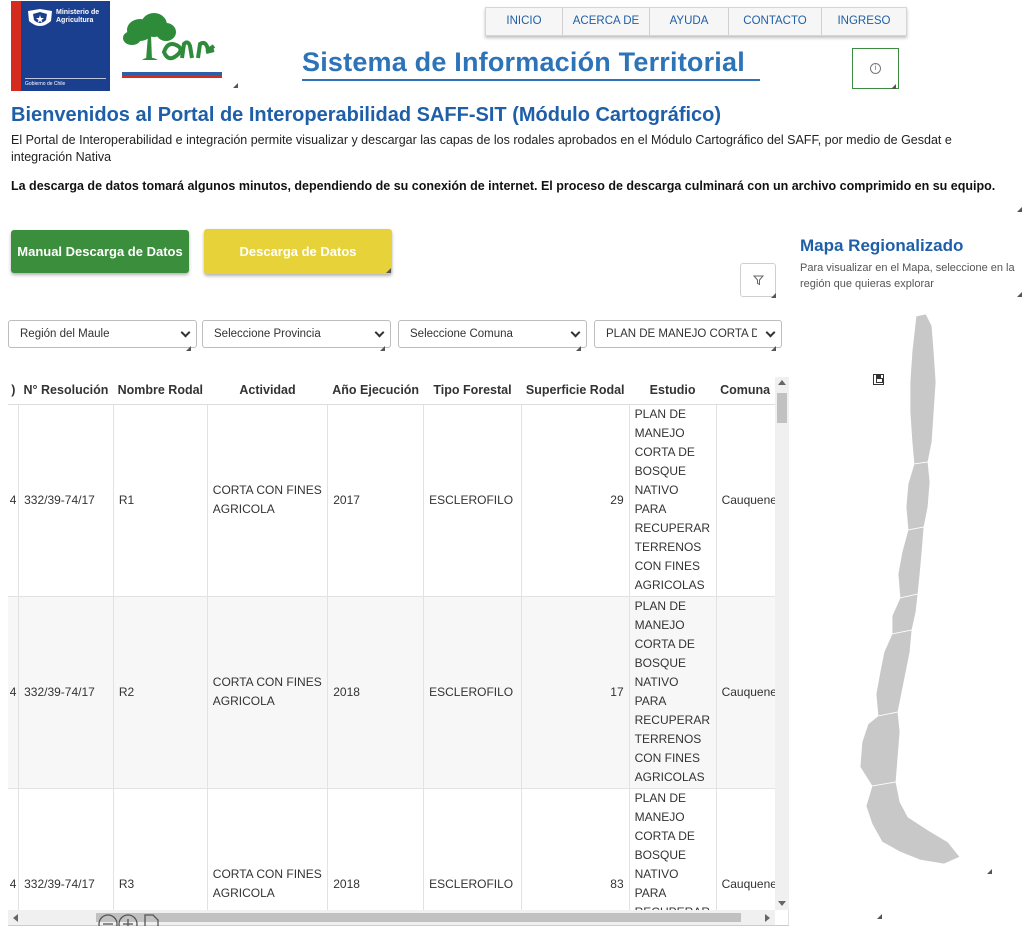 The width and height of the screenshot is (1024, 941). I want to click on provincia-select: Seleccione Provincia, so click(296, 334).